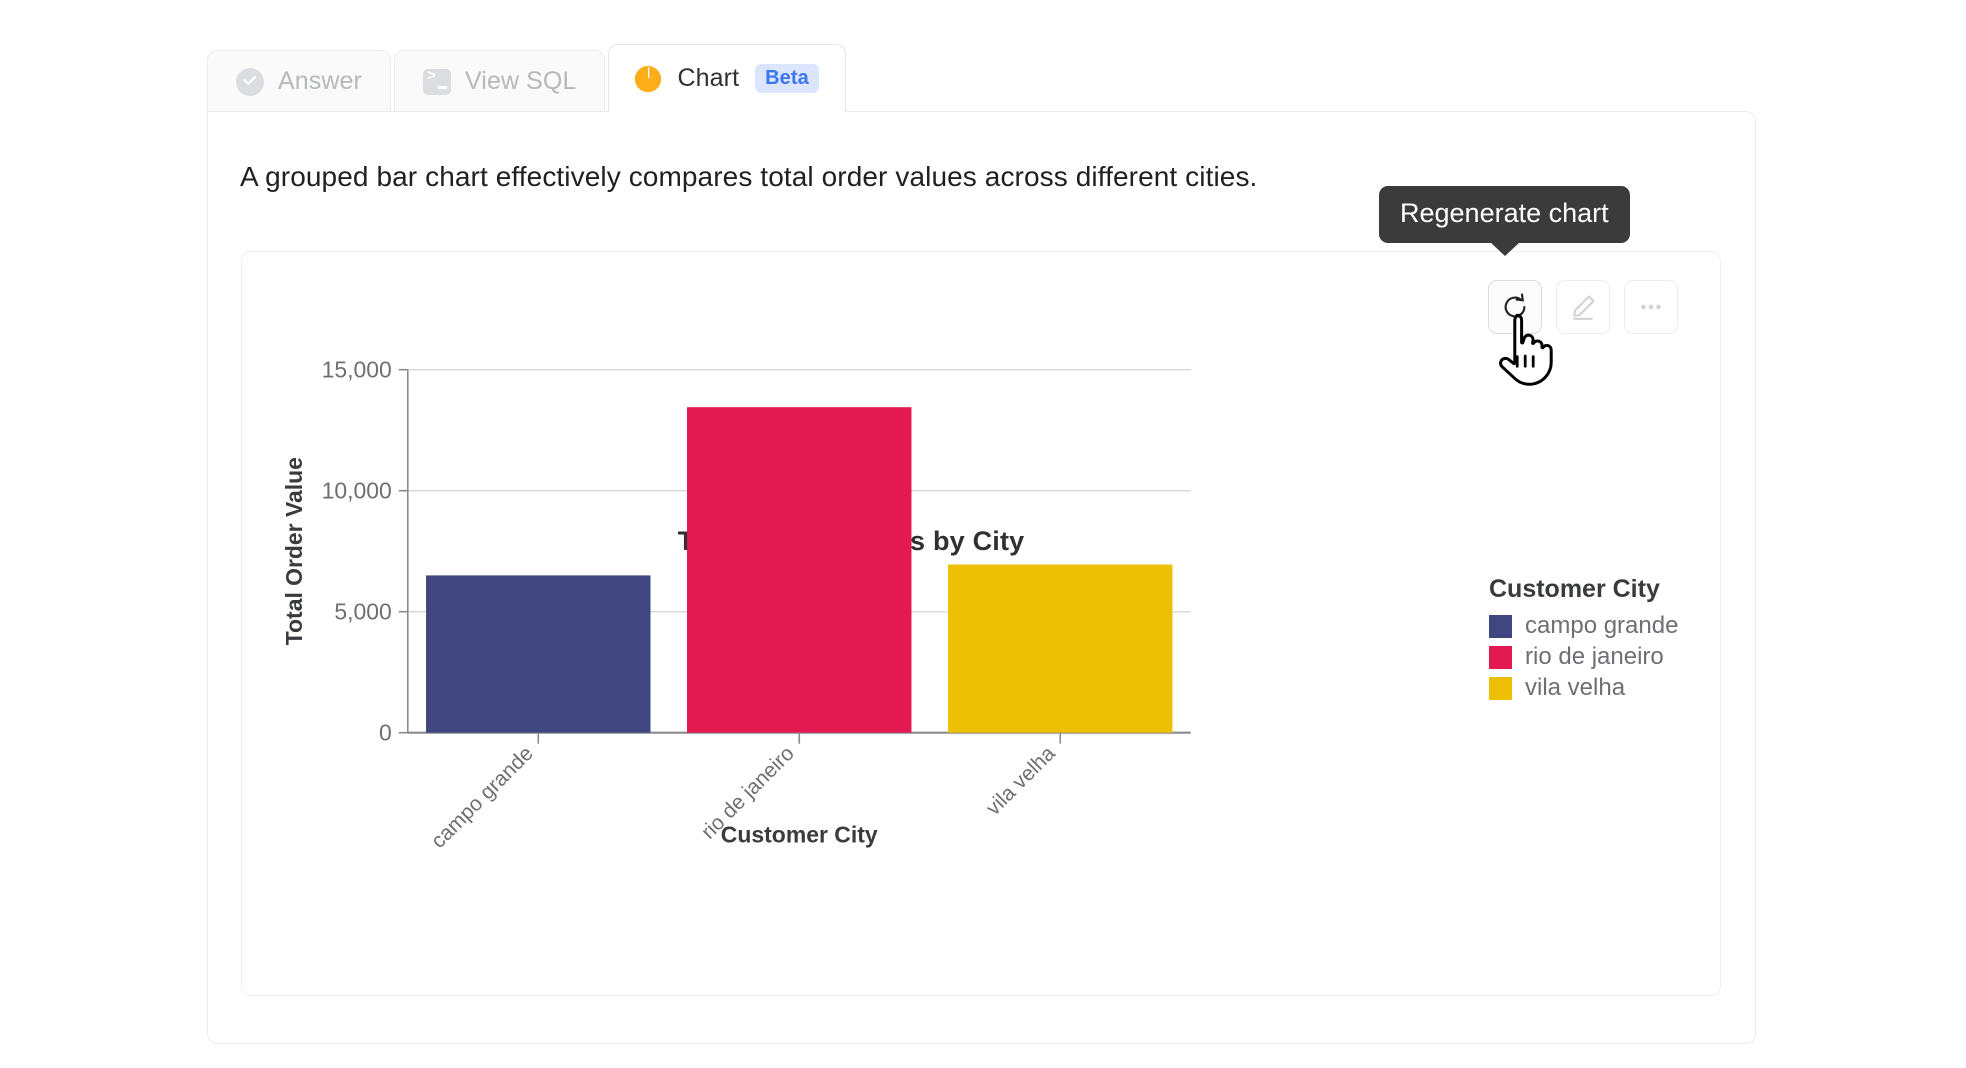 The width and height of the screenshot is (1966, 1068). I want to click on pencil-icon, so click(1584, 307).